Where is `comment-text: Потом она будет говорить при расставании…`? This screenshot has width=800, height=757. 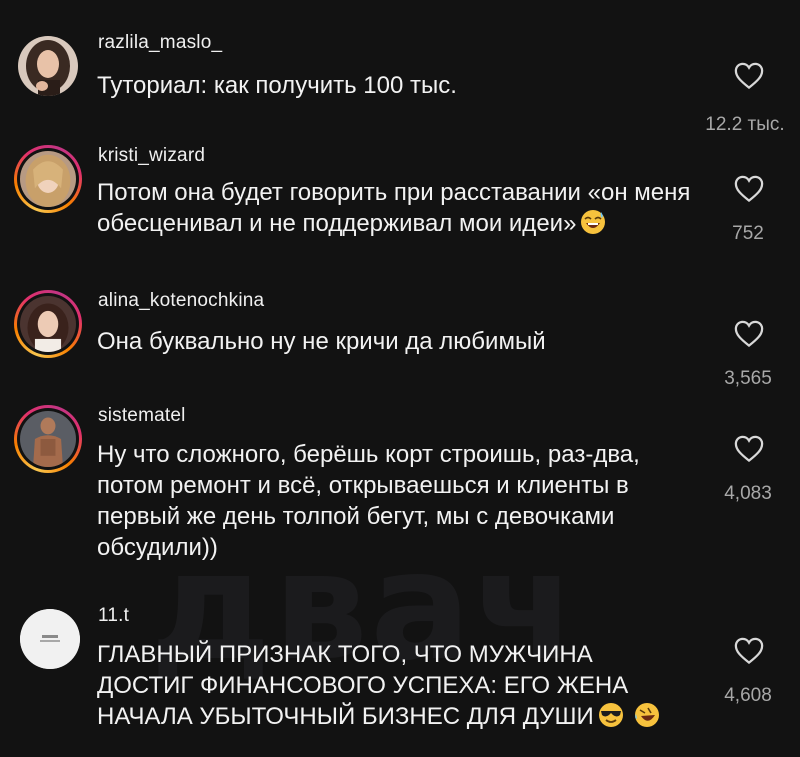
comment-text: Потом она будет говорить при расставании… is located at coordinates (394, 208).